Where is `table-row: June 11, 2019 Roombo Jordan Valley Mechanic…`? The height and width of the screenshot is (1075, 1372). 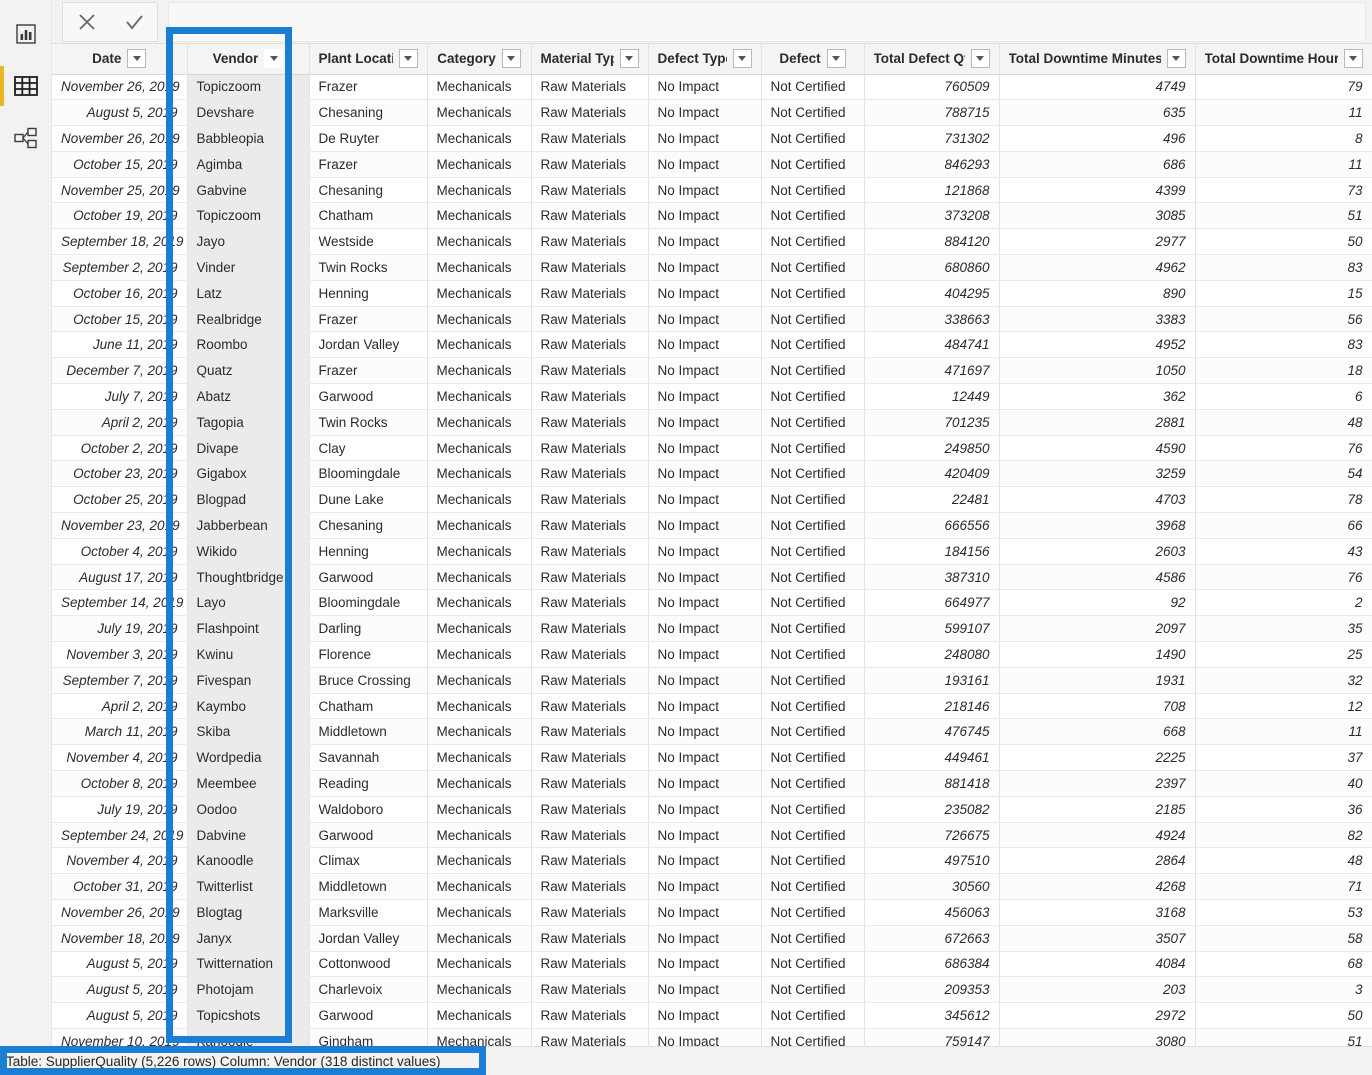 table-row: June 11, 2019 Roombo Jordan Valley Mechanic… is located at coordinates (712, 345).